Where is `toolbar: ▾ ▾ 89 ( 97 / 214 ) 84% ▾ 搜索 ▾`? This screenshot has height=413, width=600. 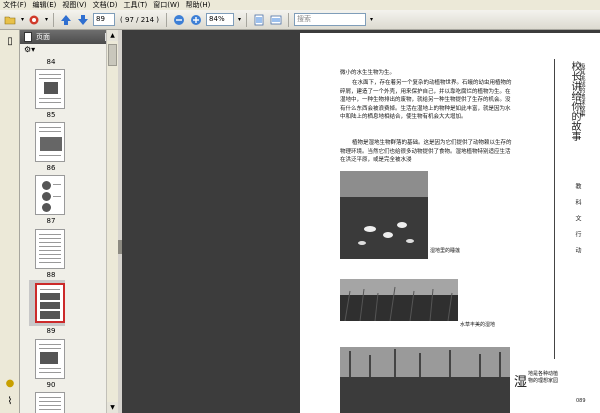 toolbar: ▾ ▾ 89 ( 97 / 214 ) 84% ▾ 搜索 ▾ is located at coordinates (300, 20).